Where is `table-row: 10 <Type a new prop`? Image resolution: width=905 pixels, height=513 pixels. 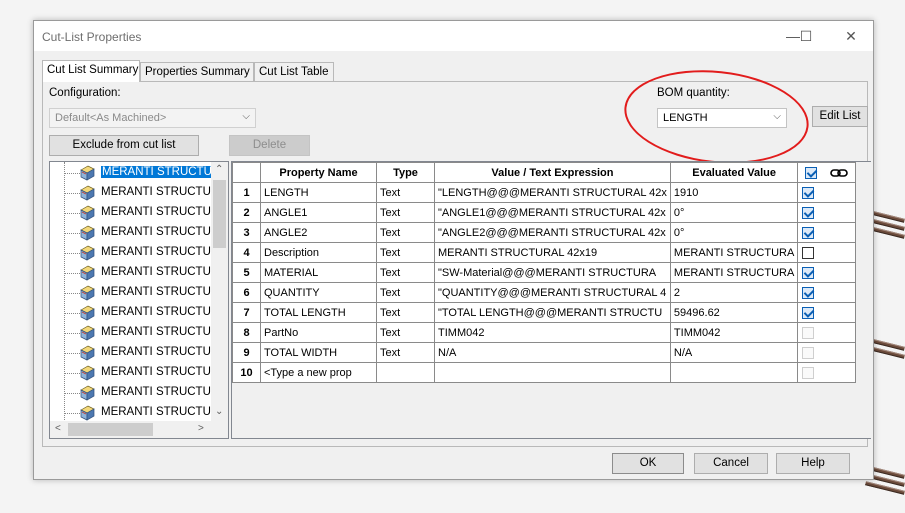 table-row: 10 <Type a new prop is located at coordinates (544, 372).